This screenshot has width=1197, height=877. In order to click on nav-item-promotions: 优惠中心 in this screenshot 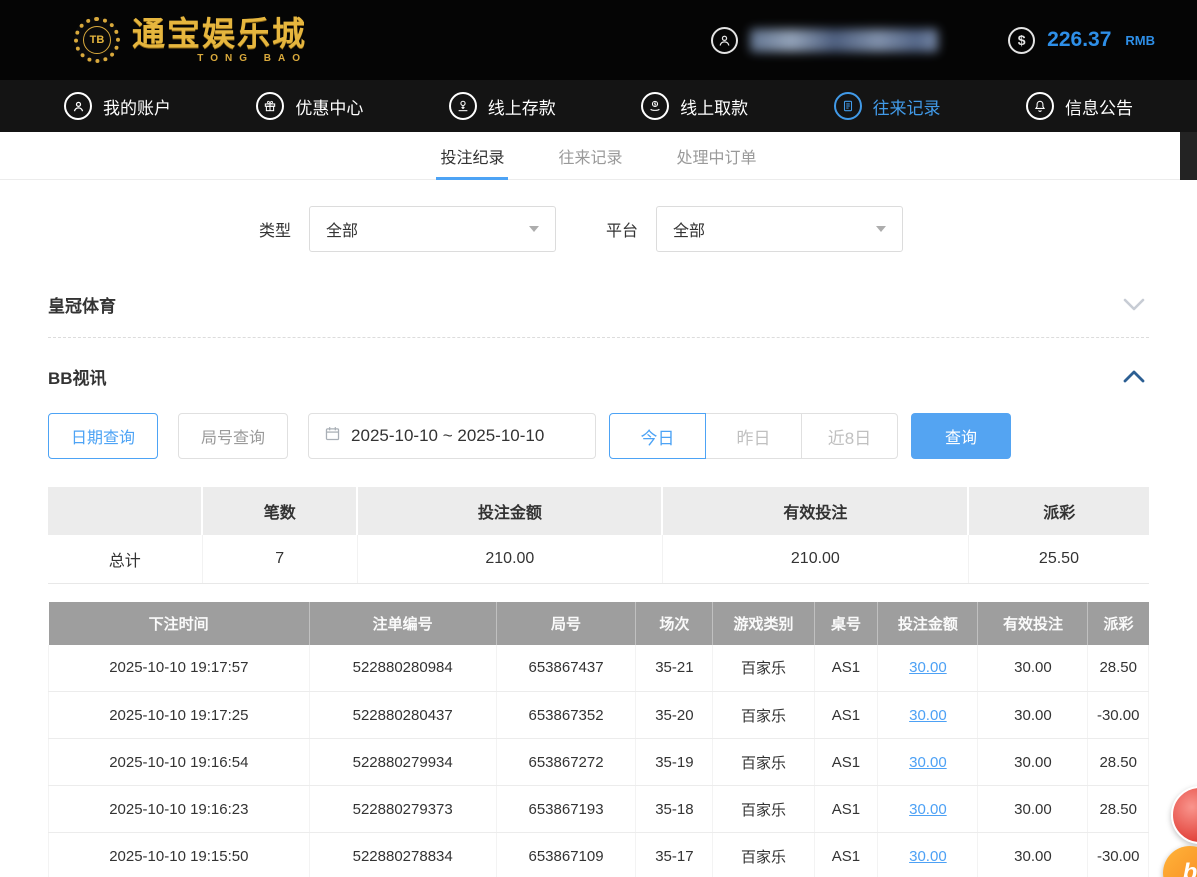, I will do `click(309, 106)`.